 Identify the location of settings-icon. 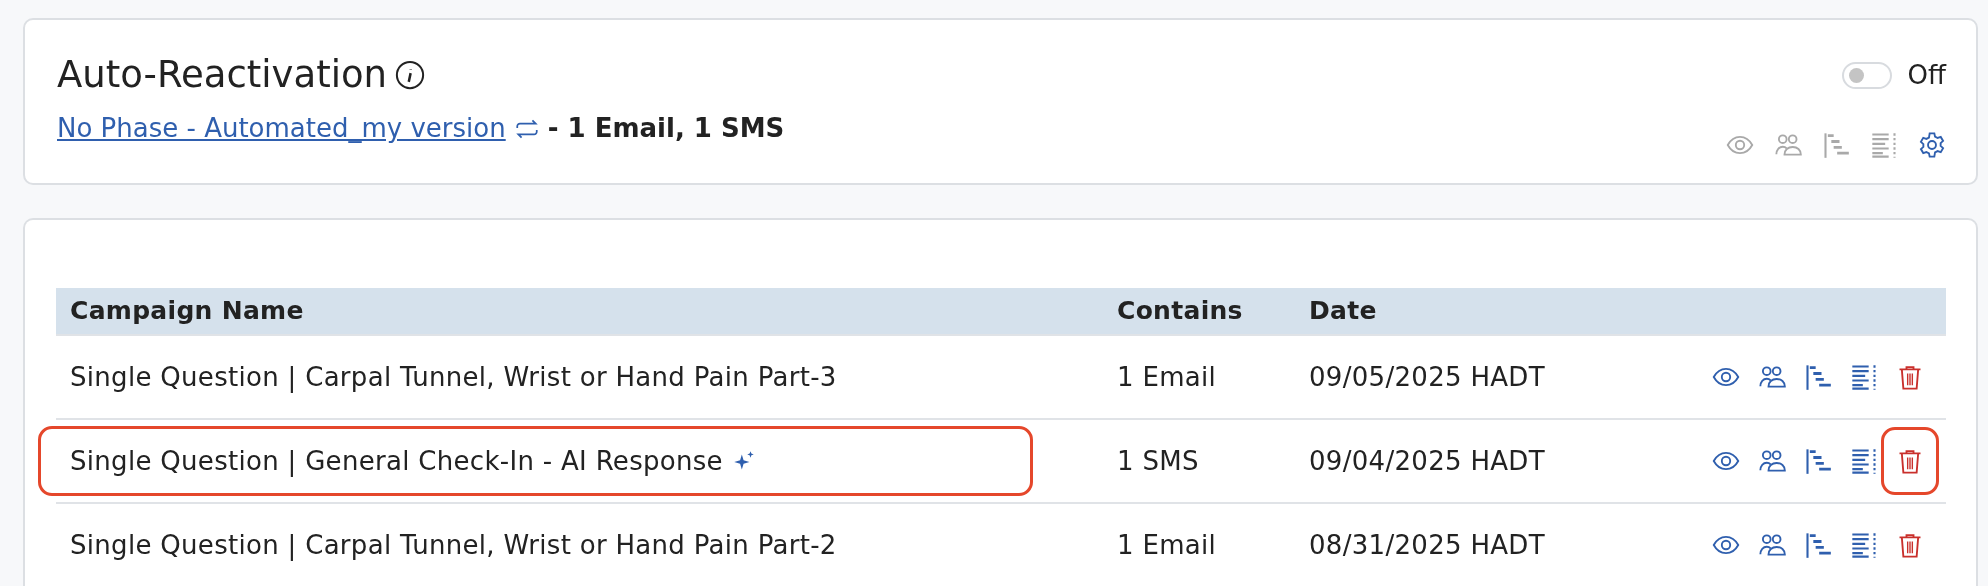
(1932, 145).